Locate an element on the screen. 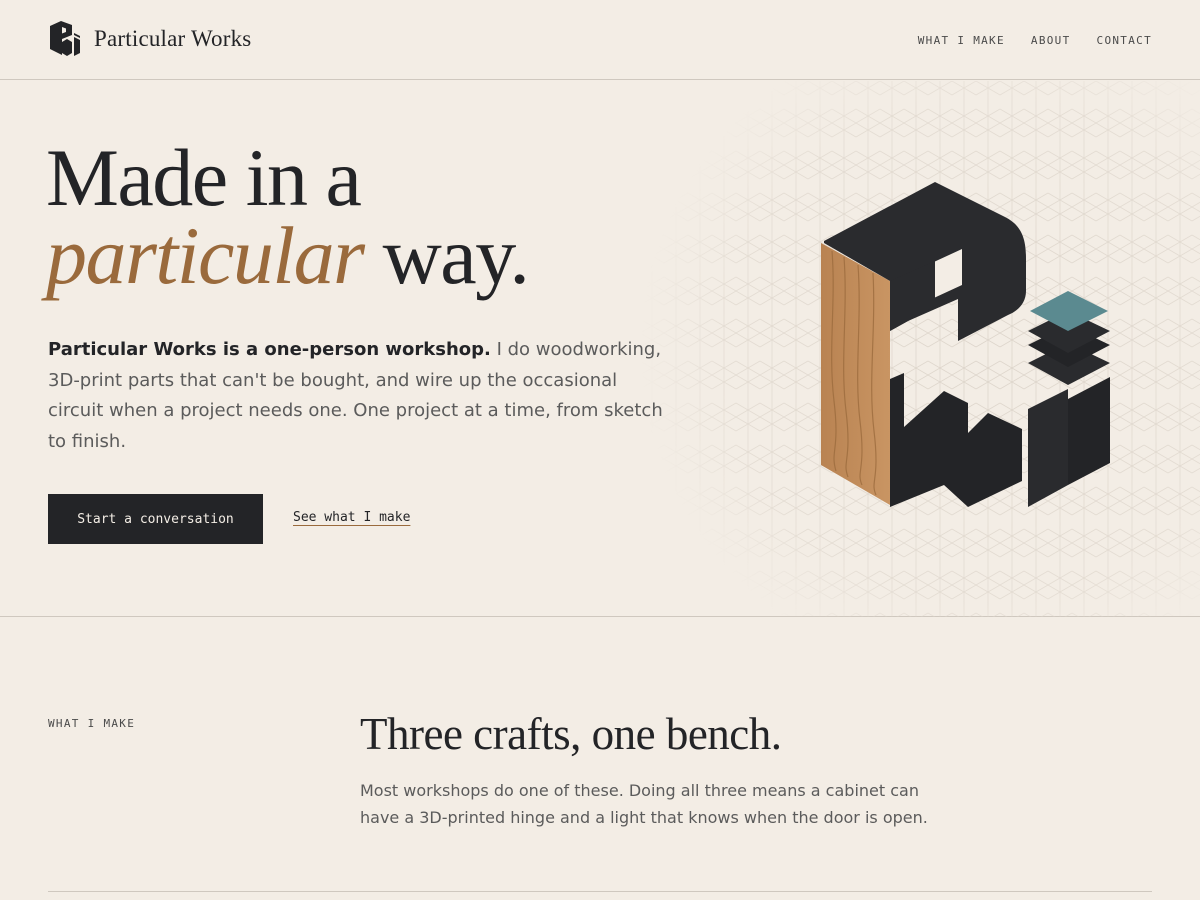  hero-headline: Made in a particular way. is located at coordinates (288, 217).